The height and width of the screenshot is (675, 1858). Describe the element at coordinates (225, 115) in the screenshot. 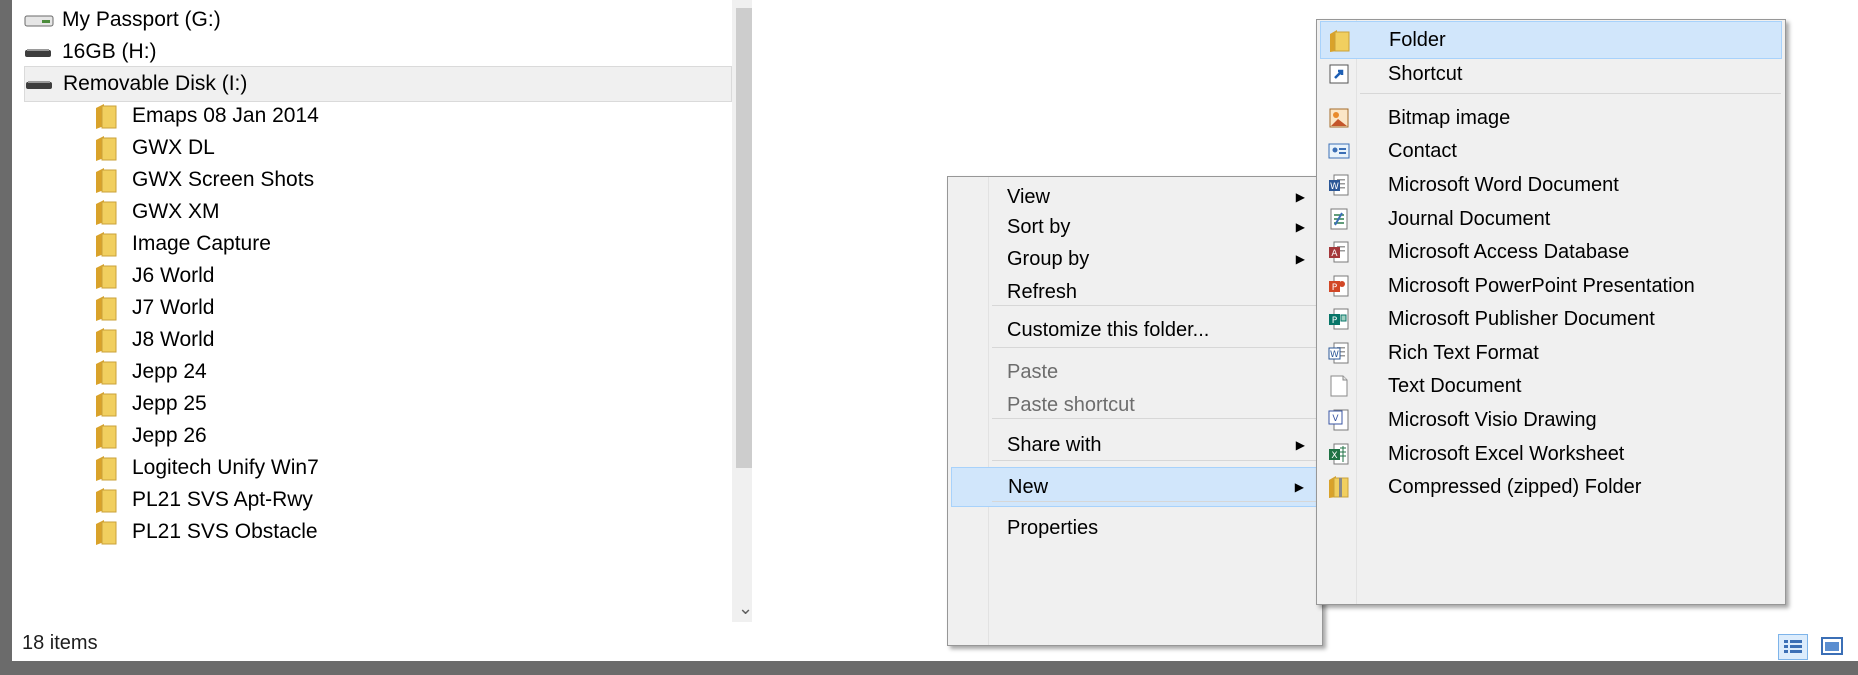

I see `folder-label: Emaps 08 Jan 2014` at that location.